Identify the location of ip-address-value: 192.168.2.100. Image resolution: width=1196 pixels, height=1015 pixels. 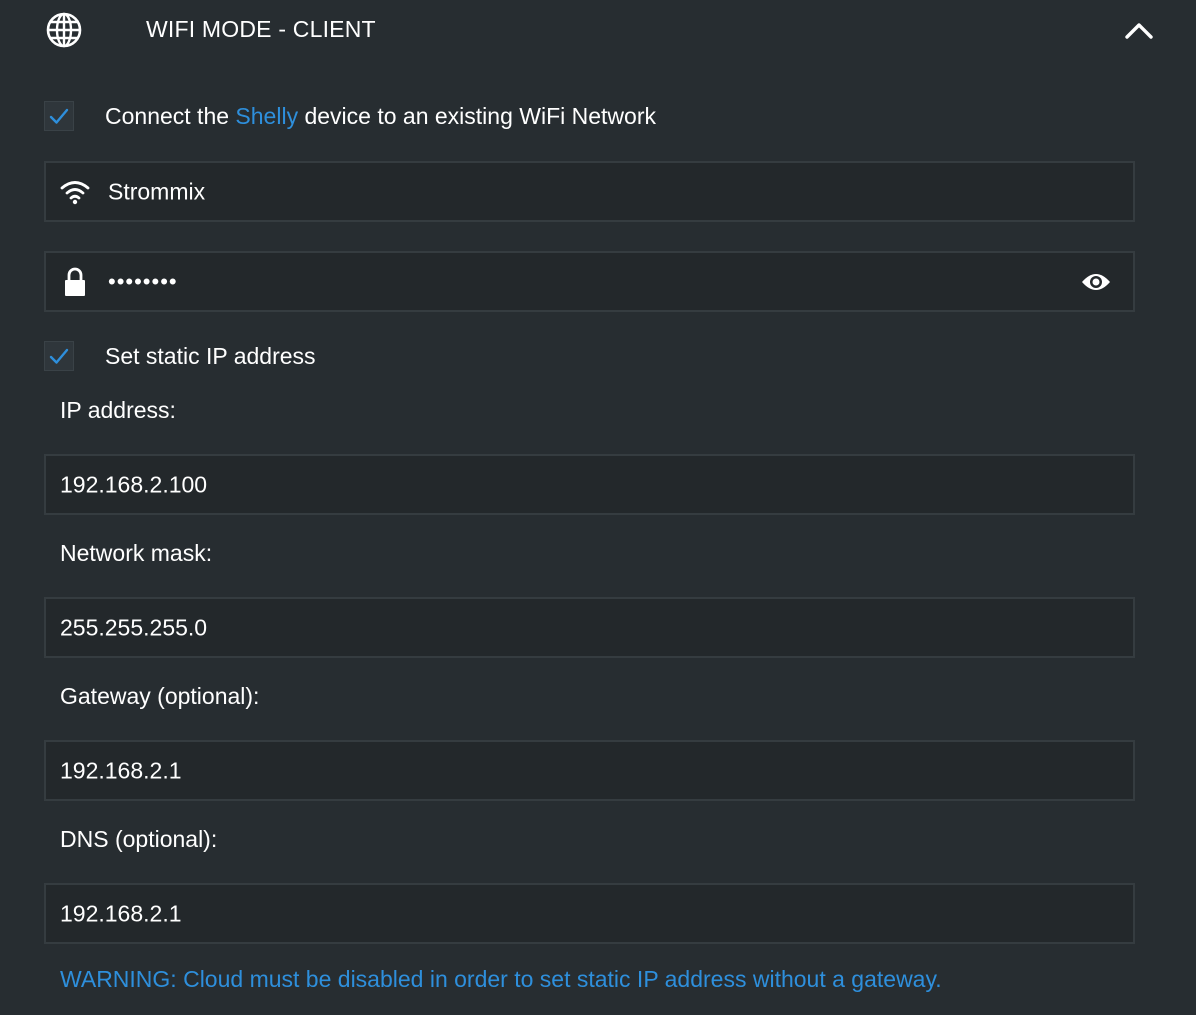
(134, 484).